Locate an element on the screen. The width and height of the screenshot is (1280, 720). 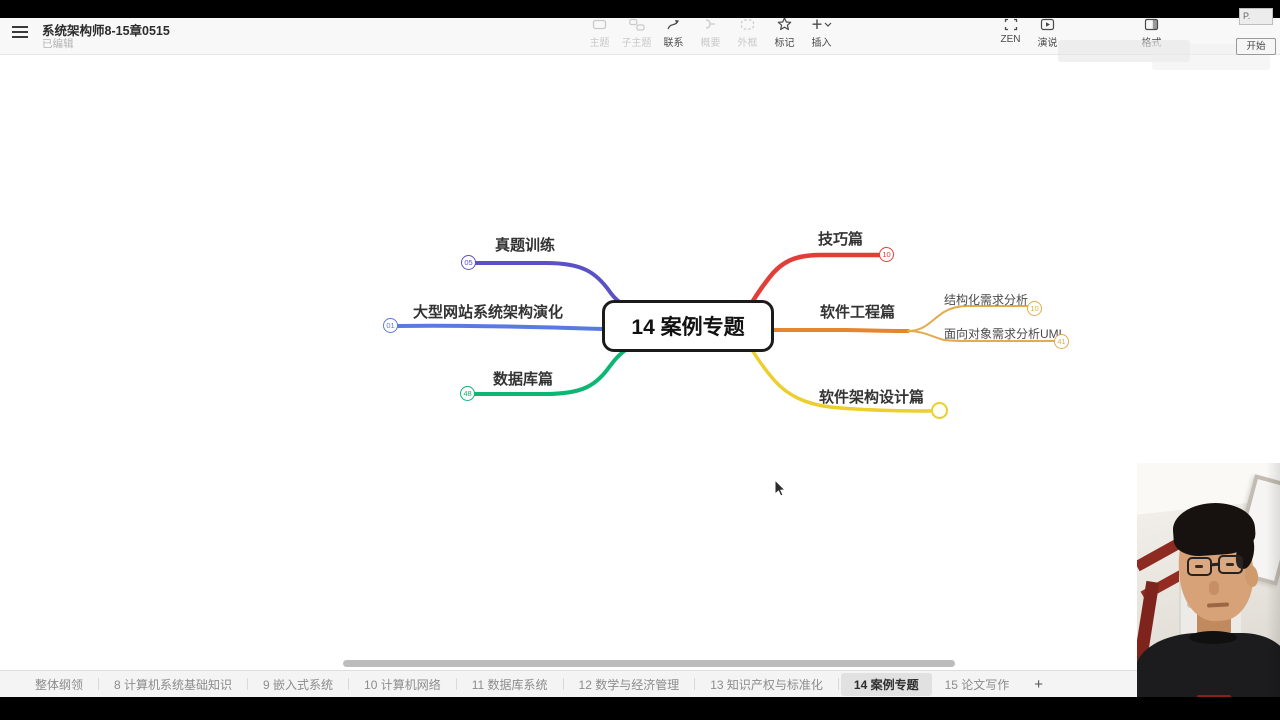
toolbar-right: ZEN 演说 is located at coordinates (1029, 32).